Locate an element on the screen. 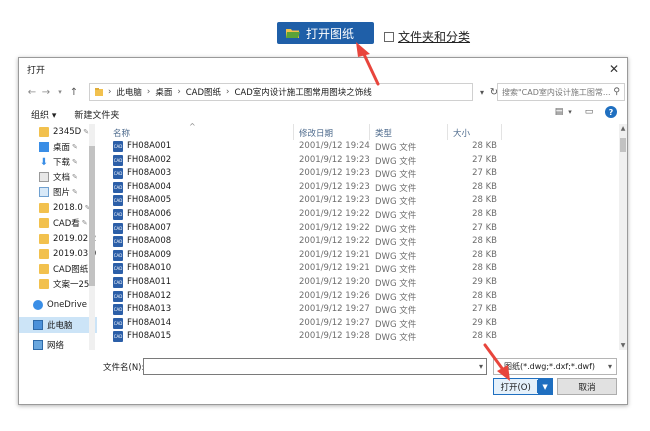 The image size is (650, 431). file-row: CAD FH08A013 2001/9/12 19:27 DWG 文件 27 KB is located at coordinates (361, 310).